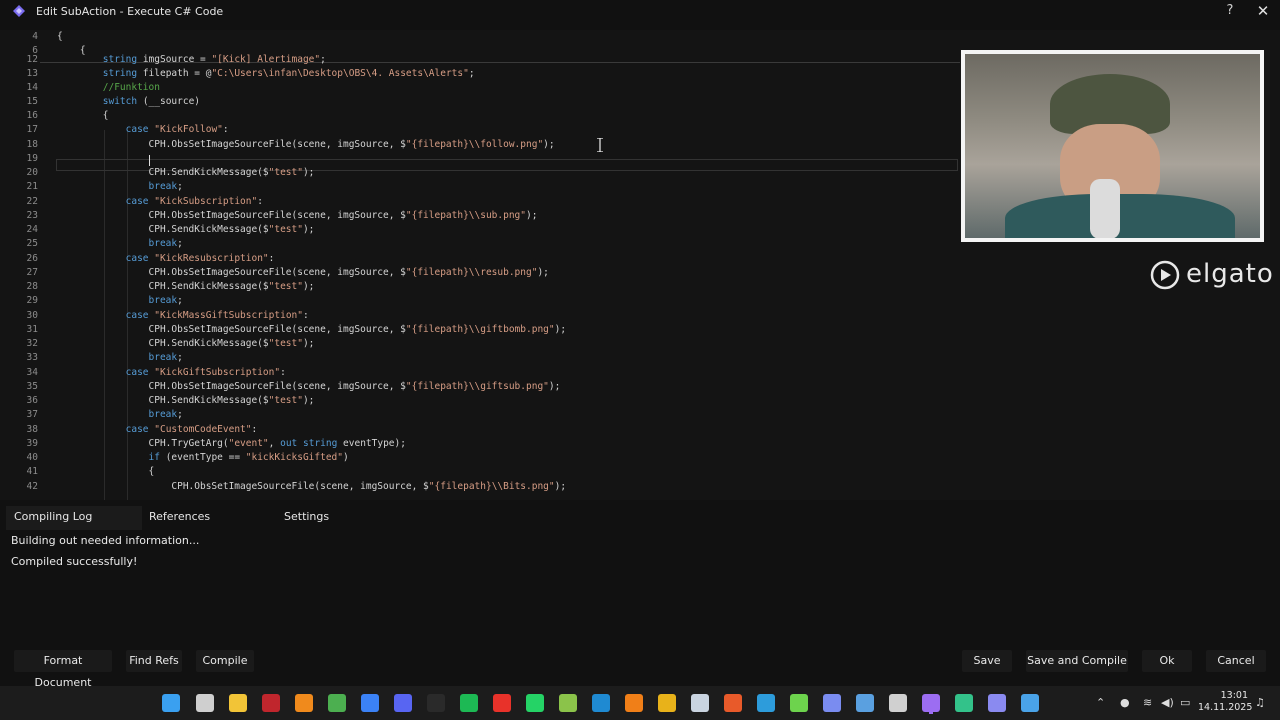 The image size is (1280, 720). I want to click on line-number: 33, so click(32, 357).